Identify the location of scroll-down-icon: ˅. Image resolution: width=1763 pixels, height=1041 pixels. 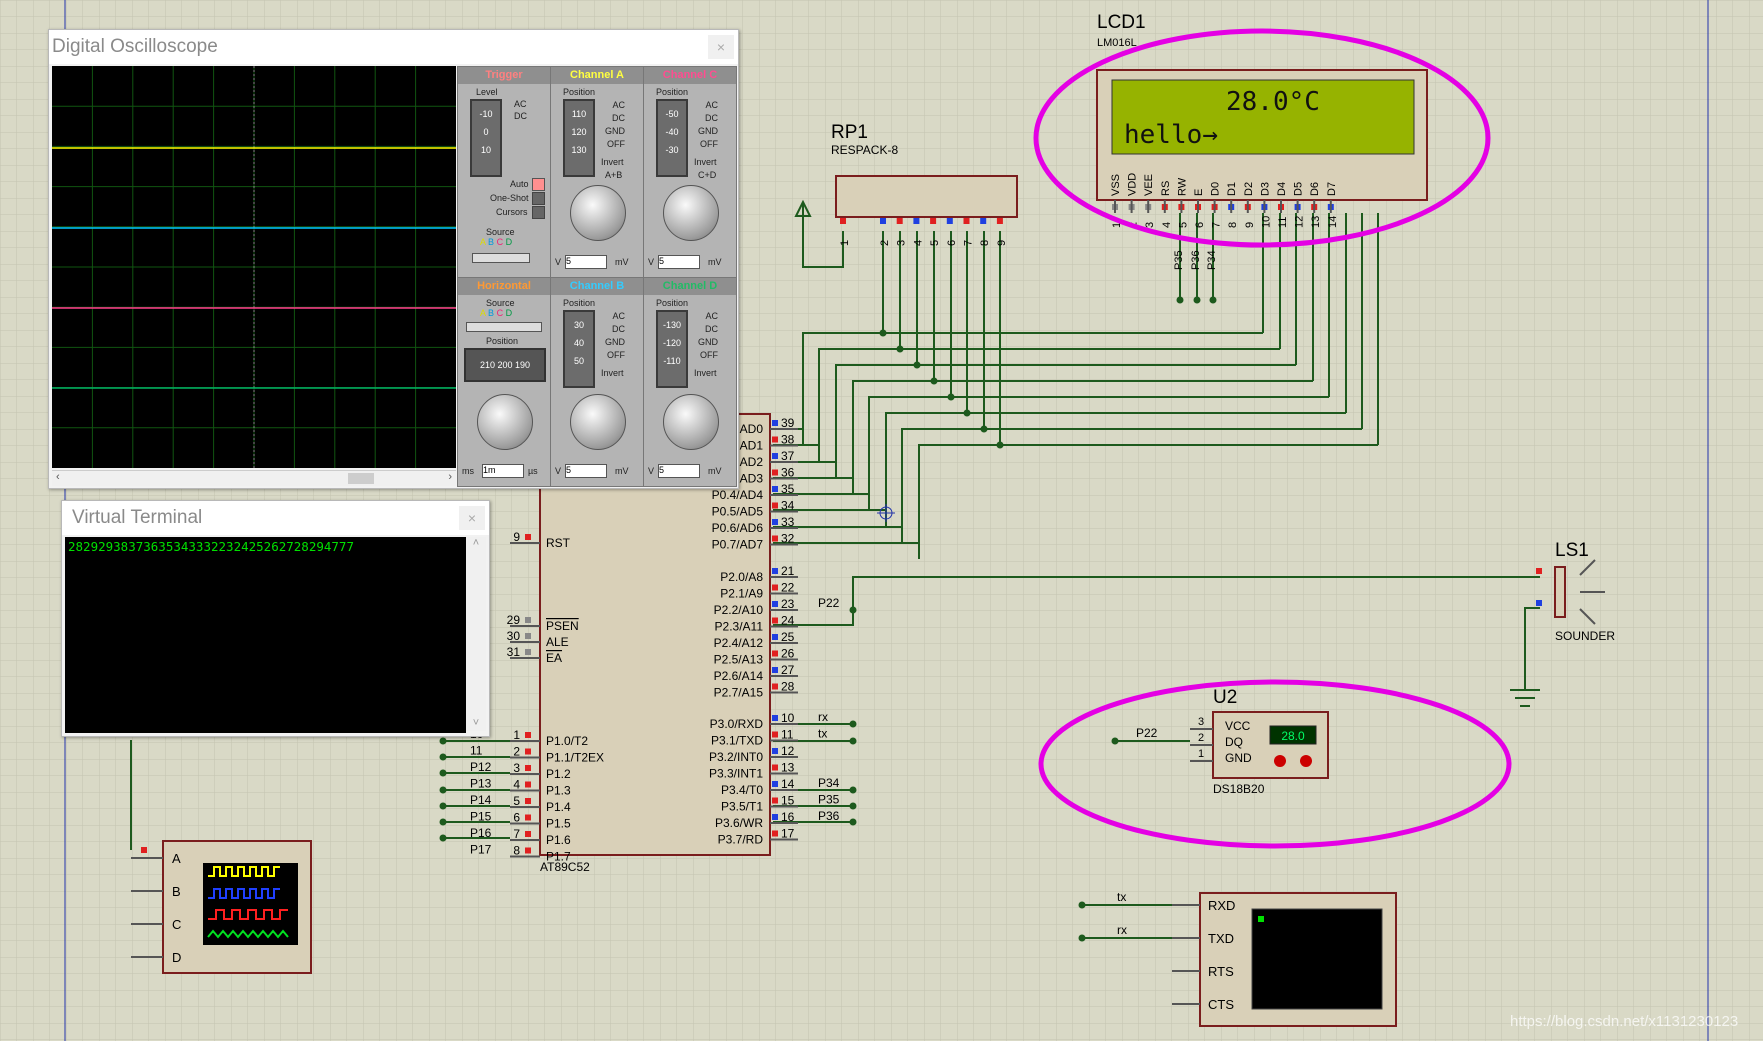
(476, 723).